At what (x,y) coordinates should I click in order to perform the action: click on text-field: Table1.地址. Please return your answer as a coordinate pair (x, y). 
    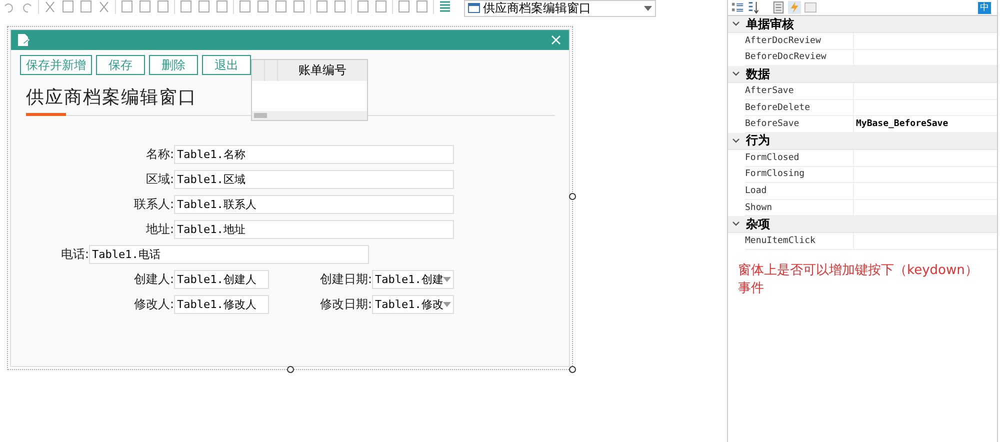
    Looking at the image, I should click on (314, 229).